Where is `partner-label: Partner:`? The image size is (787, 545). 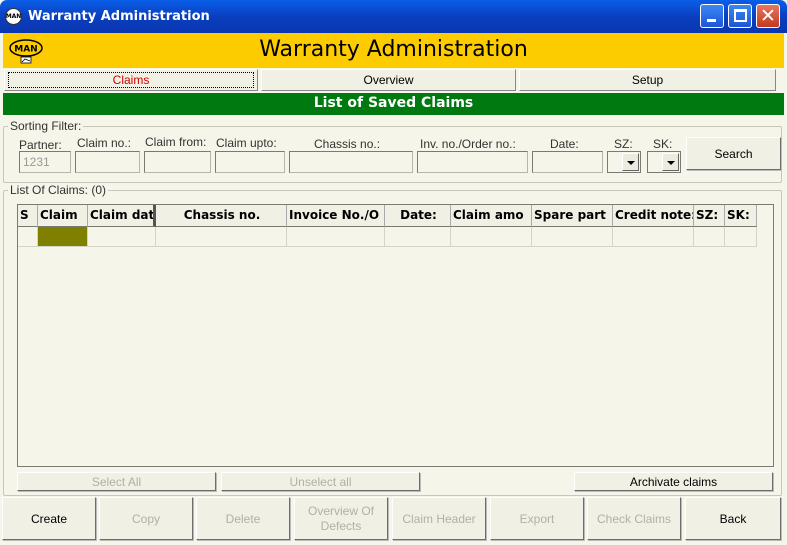 partner-label: Partner: is located at coordinates (40, 145).